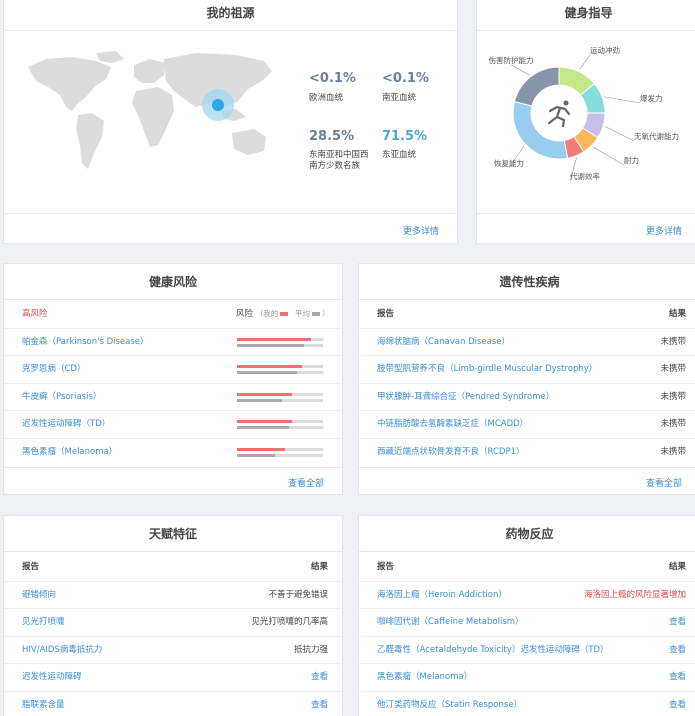 This screenshot has width=695, height=716. Describe the element at coordinates (85, 342) in the screenshot. I see `health_risk-row-name: 帕金森（Parkinson's Disease）` at that location.